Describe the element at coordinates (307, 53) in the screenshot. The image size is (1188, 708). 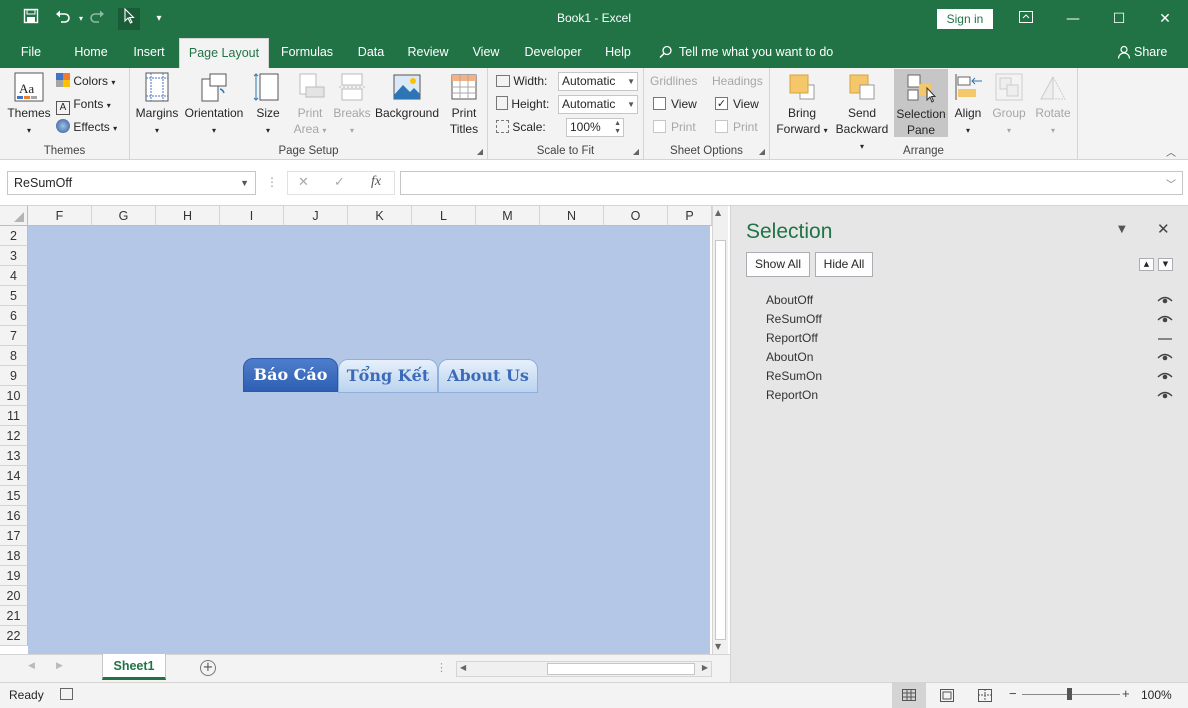
I see `tab-formulas: Formulas` at that location.